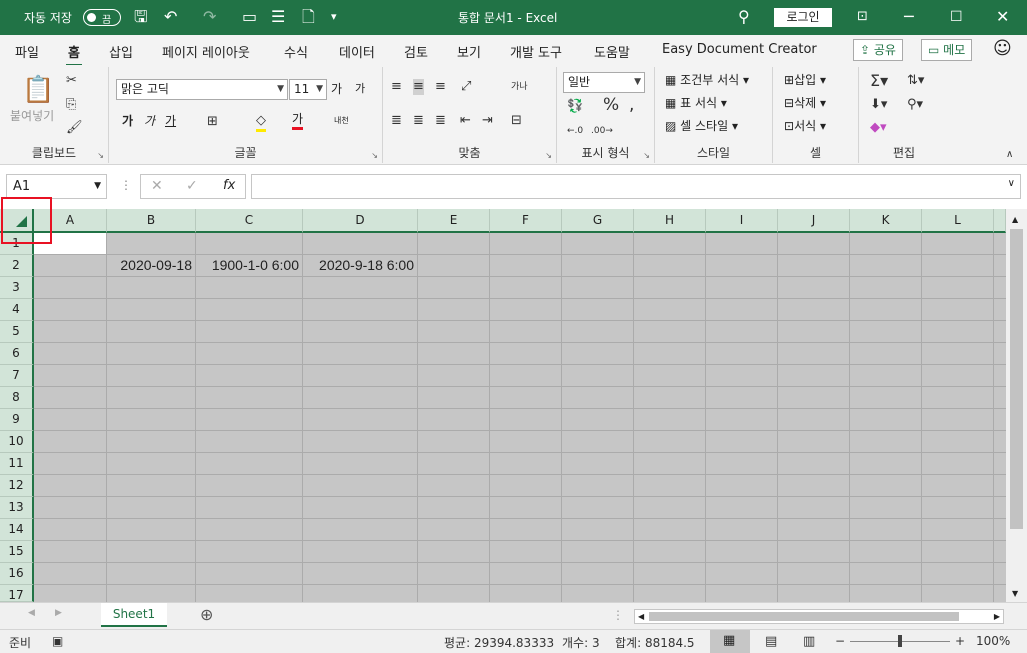 Image resolution: width=1027 pixels, height=653 pixels. Describe the element at coordinates (878, 128) in the screenshot. I see `clear-icon: ◆▾` at that location.